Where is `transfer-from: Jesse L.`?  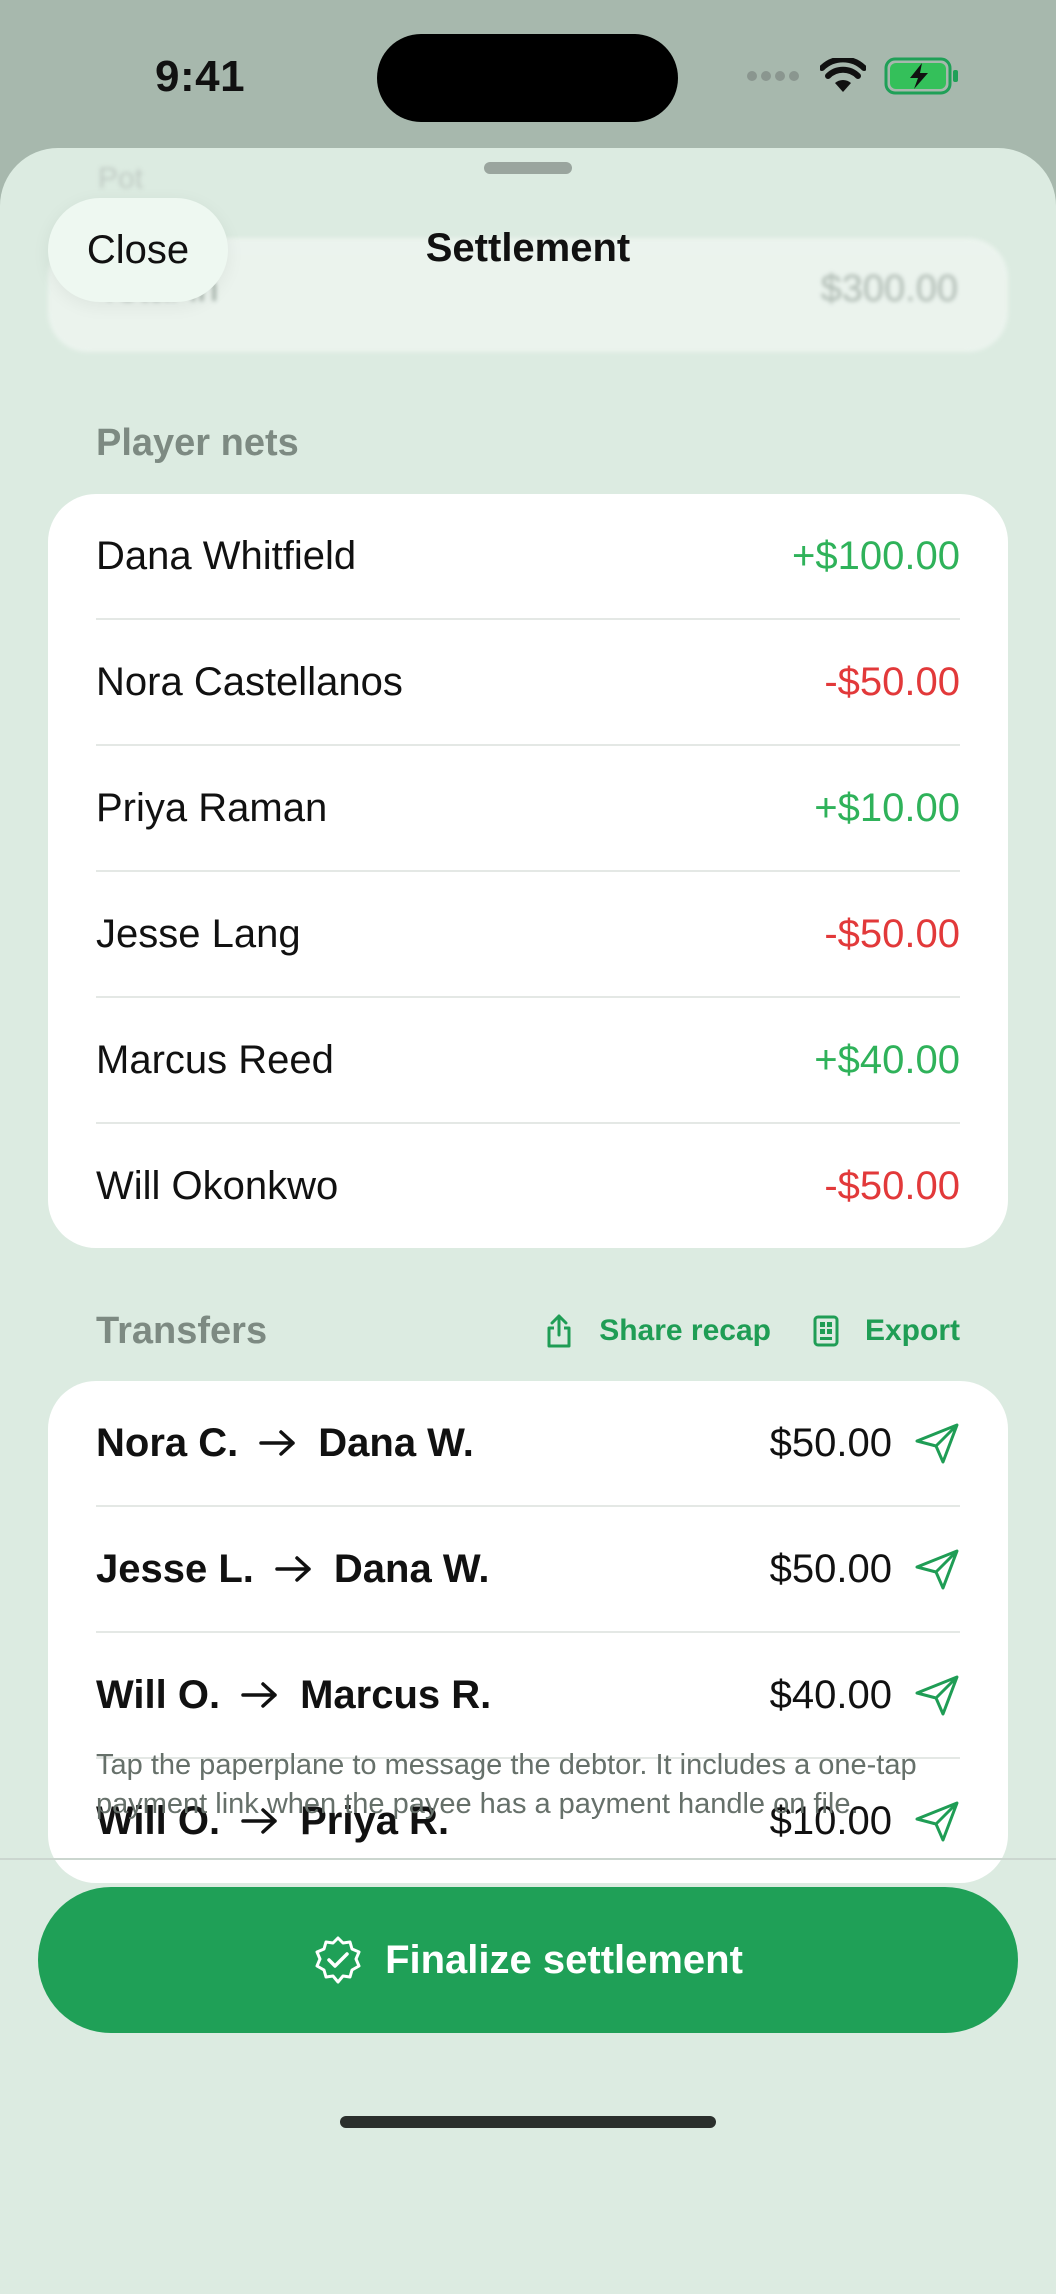
transfer-from: Jesse L. is located at coordinates (175, 1568).